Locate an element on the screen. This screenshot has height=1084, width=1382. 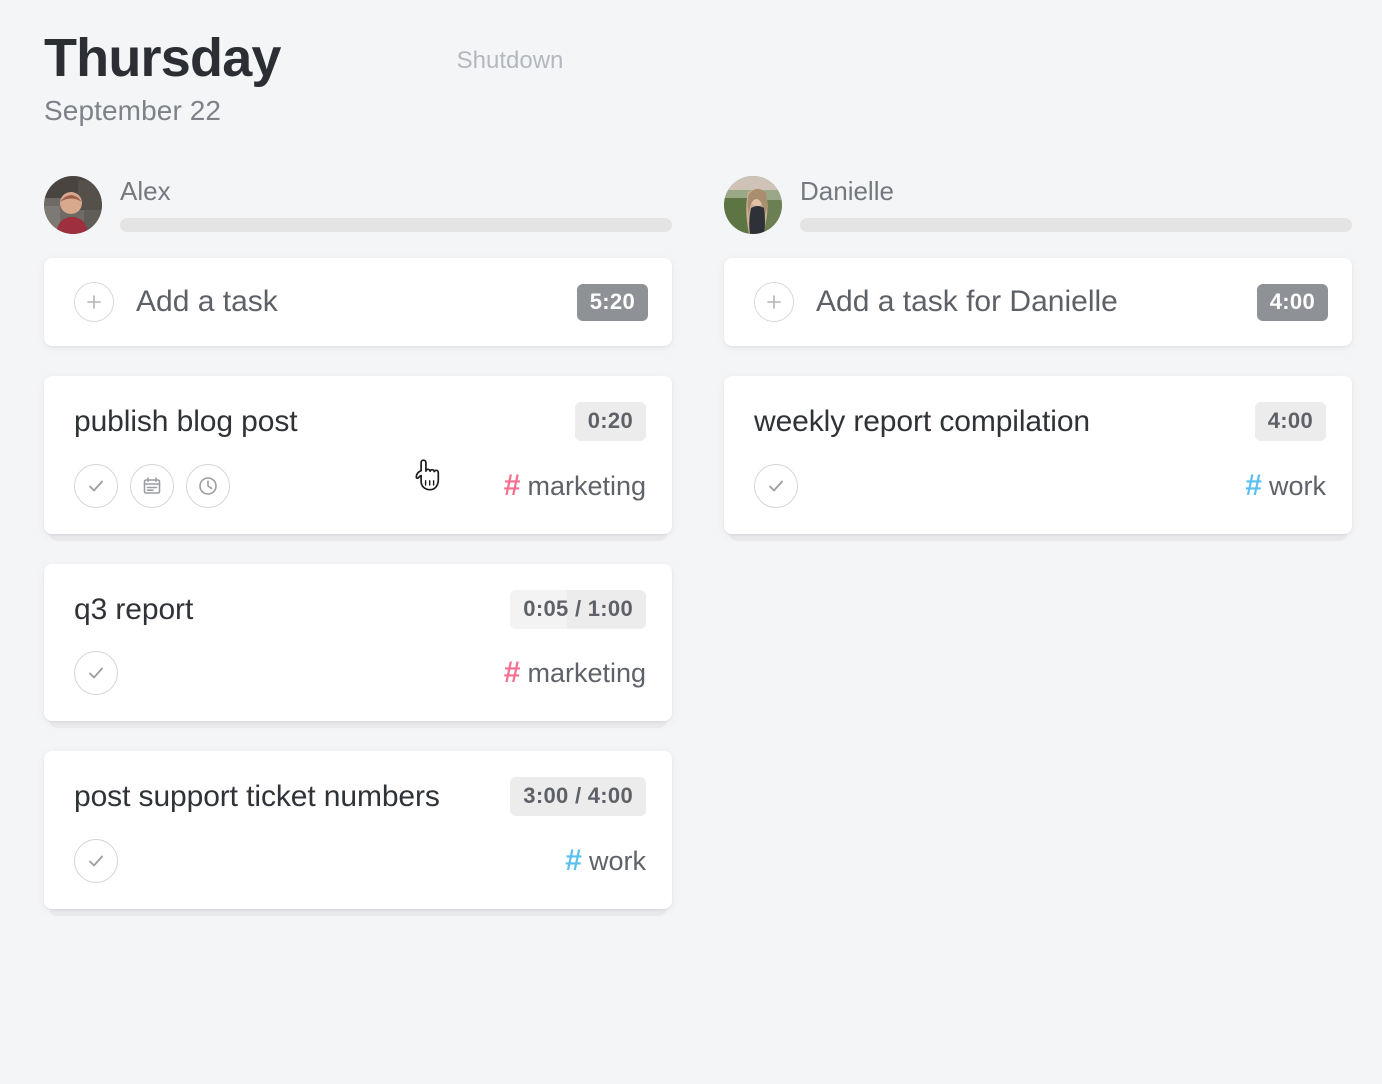
person-meta-danielle: Danielle is located at coordinates (1076, 204).